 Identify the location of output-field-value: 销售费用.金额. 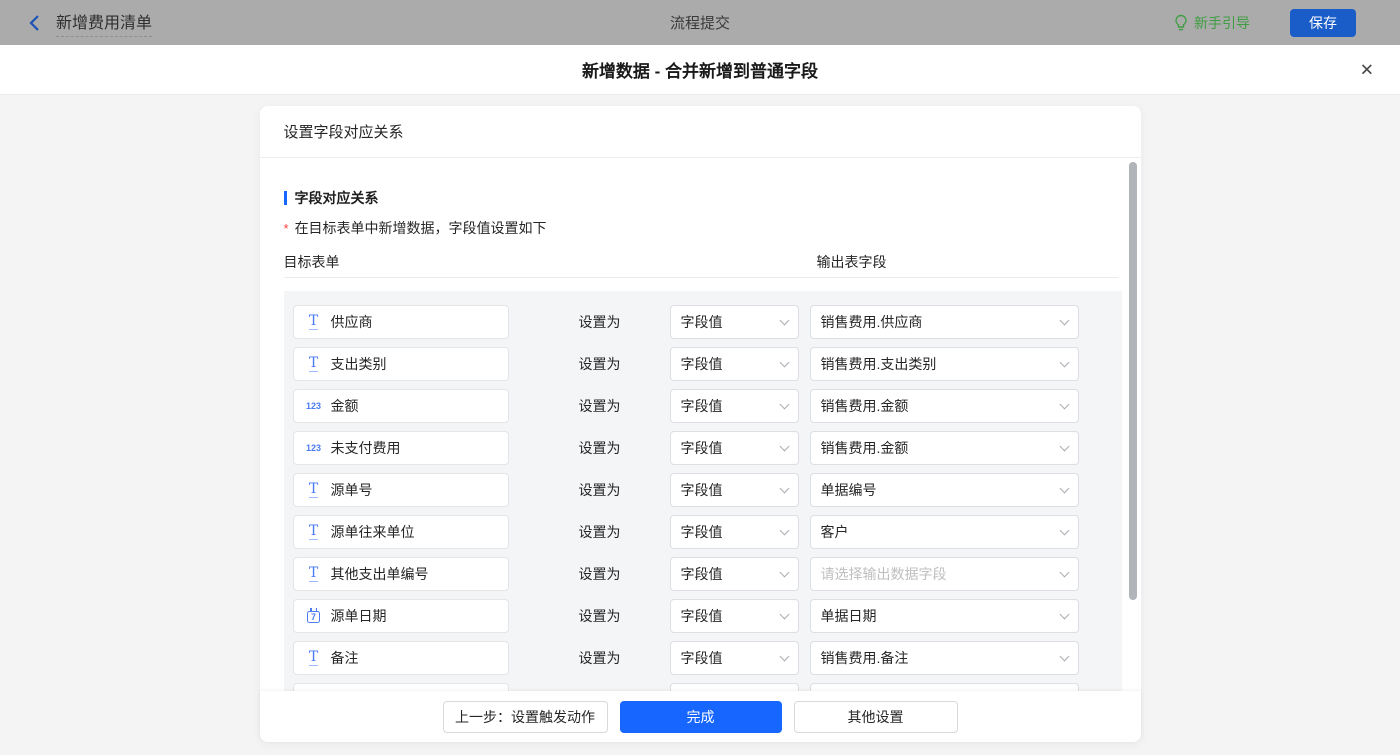
(864, 406).